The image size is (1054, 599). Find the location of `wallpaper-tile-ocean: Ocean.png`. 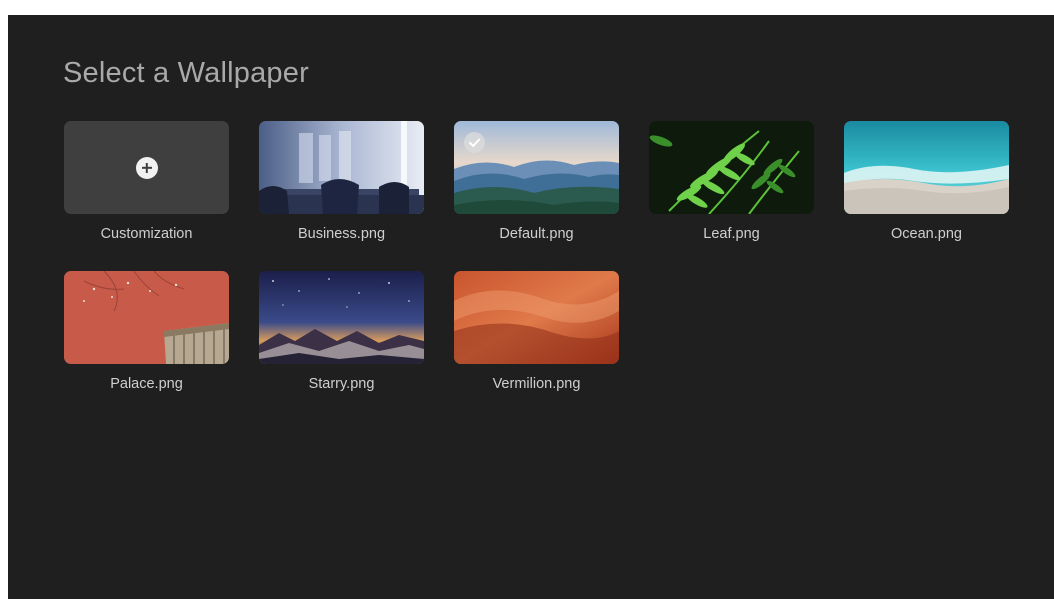

wallpaper-tile-ocean: Ocean.png is located at coordinates (926, 191).